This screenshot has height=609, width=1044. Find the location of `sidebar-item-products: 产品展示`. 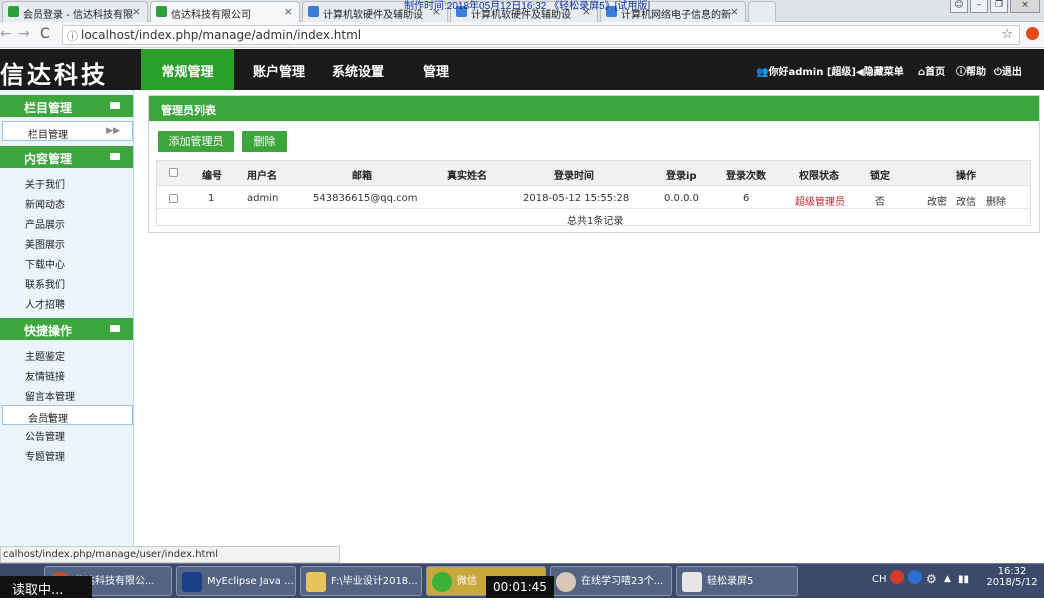

sidebar-item-products: 产品展示 is located at coordinates (66, 222).